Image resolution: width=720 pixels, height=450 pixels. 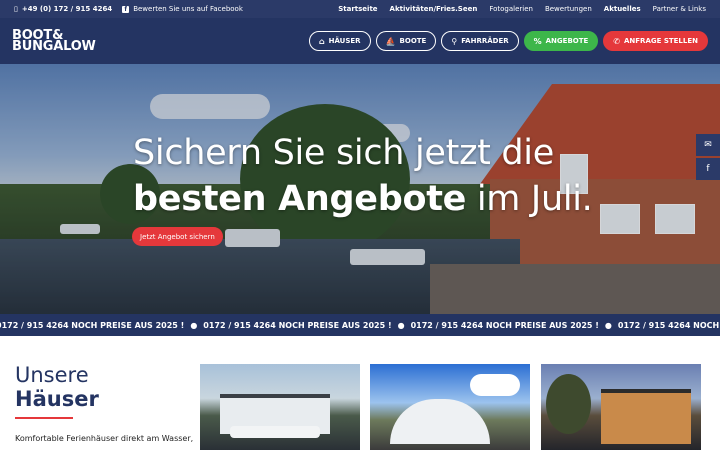 I want to click on nav-haeuser-label: HÄUSER, so click(x=344, y=41).